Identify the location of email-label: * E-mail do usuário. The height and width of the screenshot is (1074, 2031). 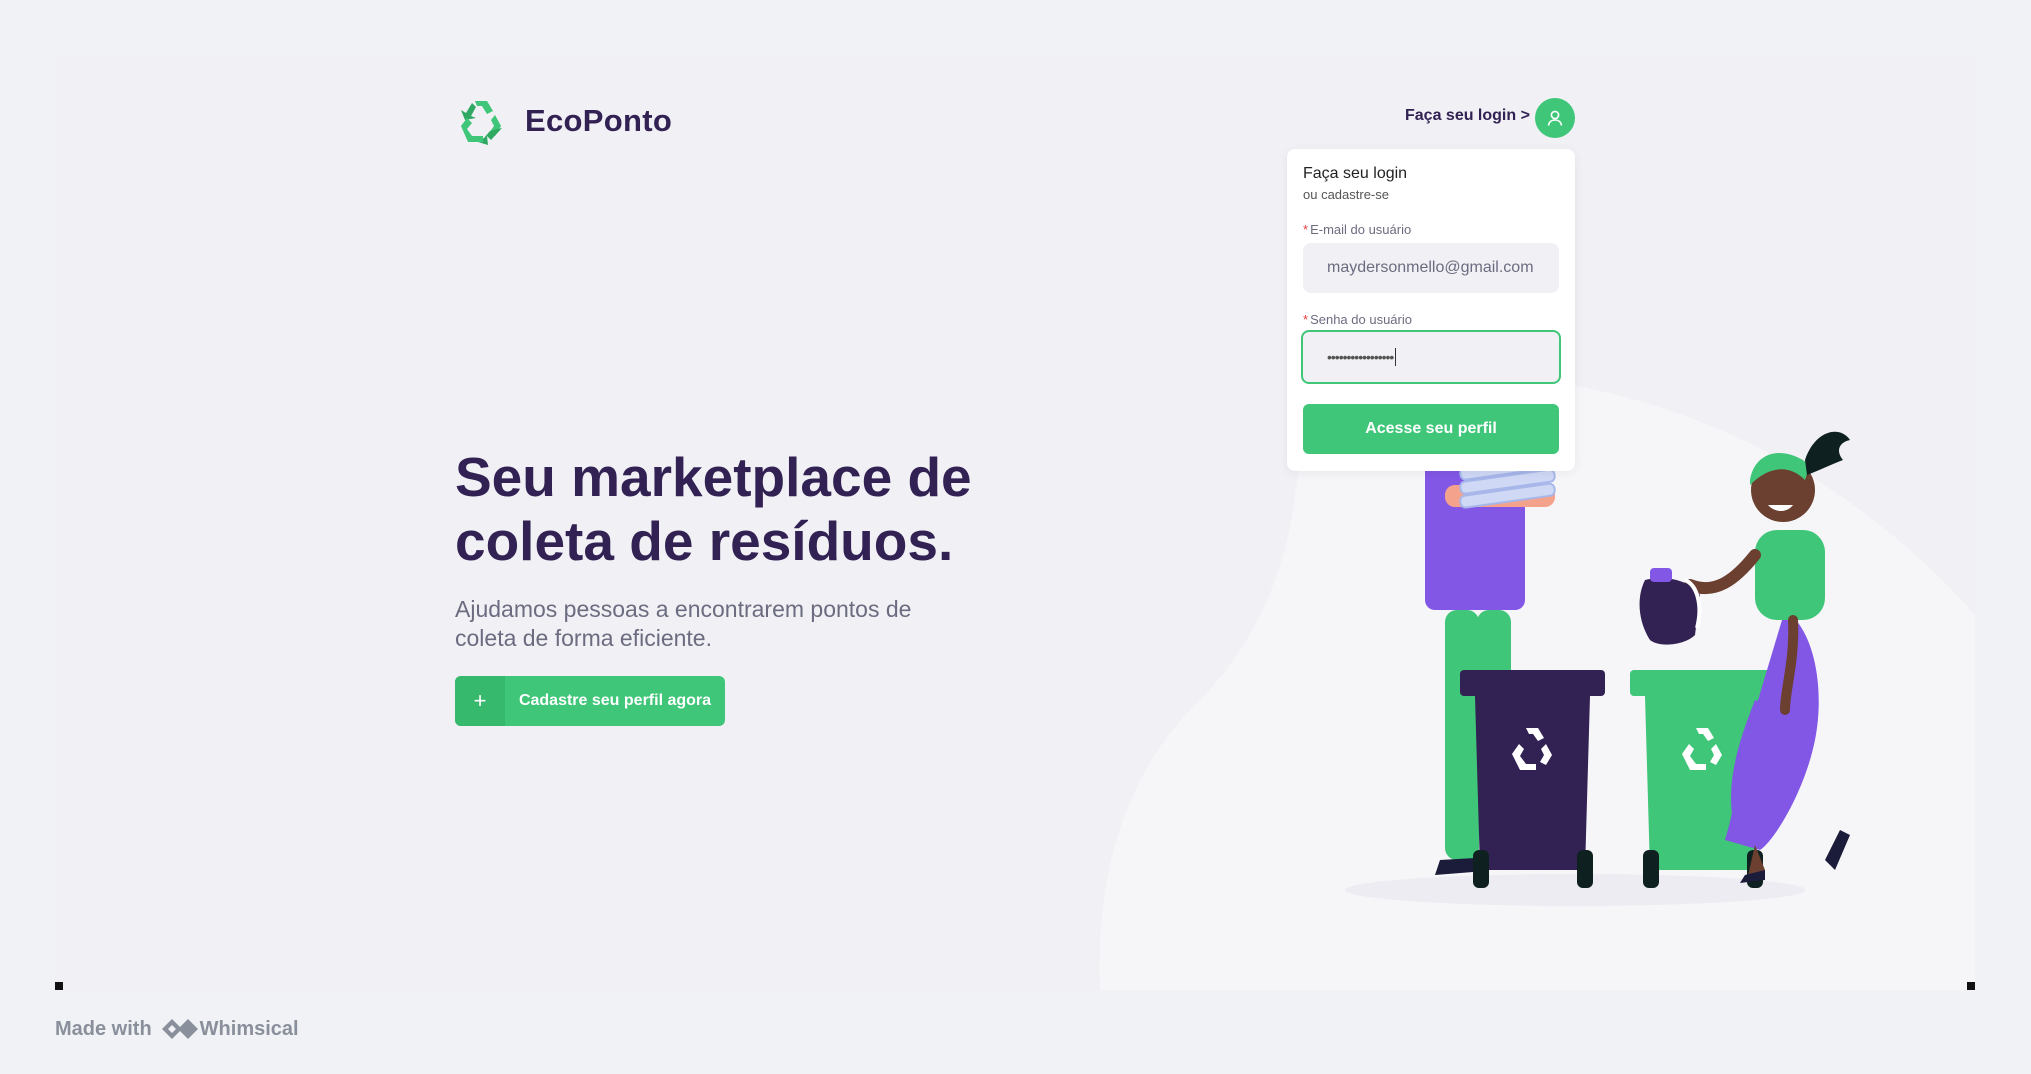
(1357, 229).